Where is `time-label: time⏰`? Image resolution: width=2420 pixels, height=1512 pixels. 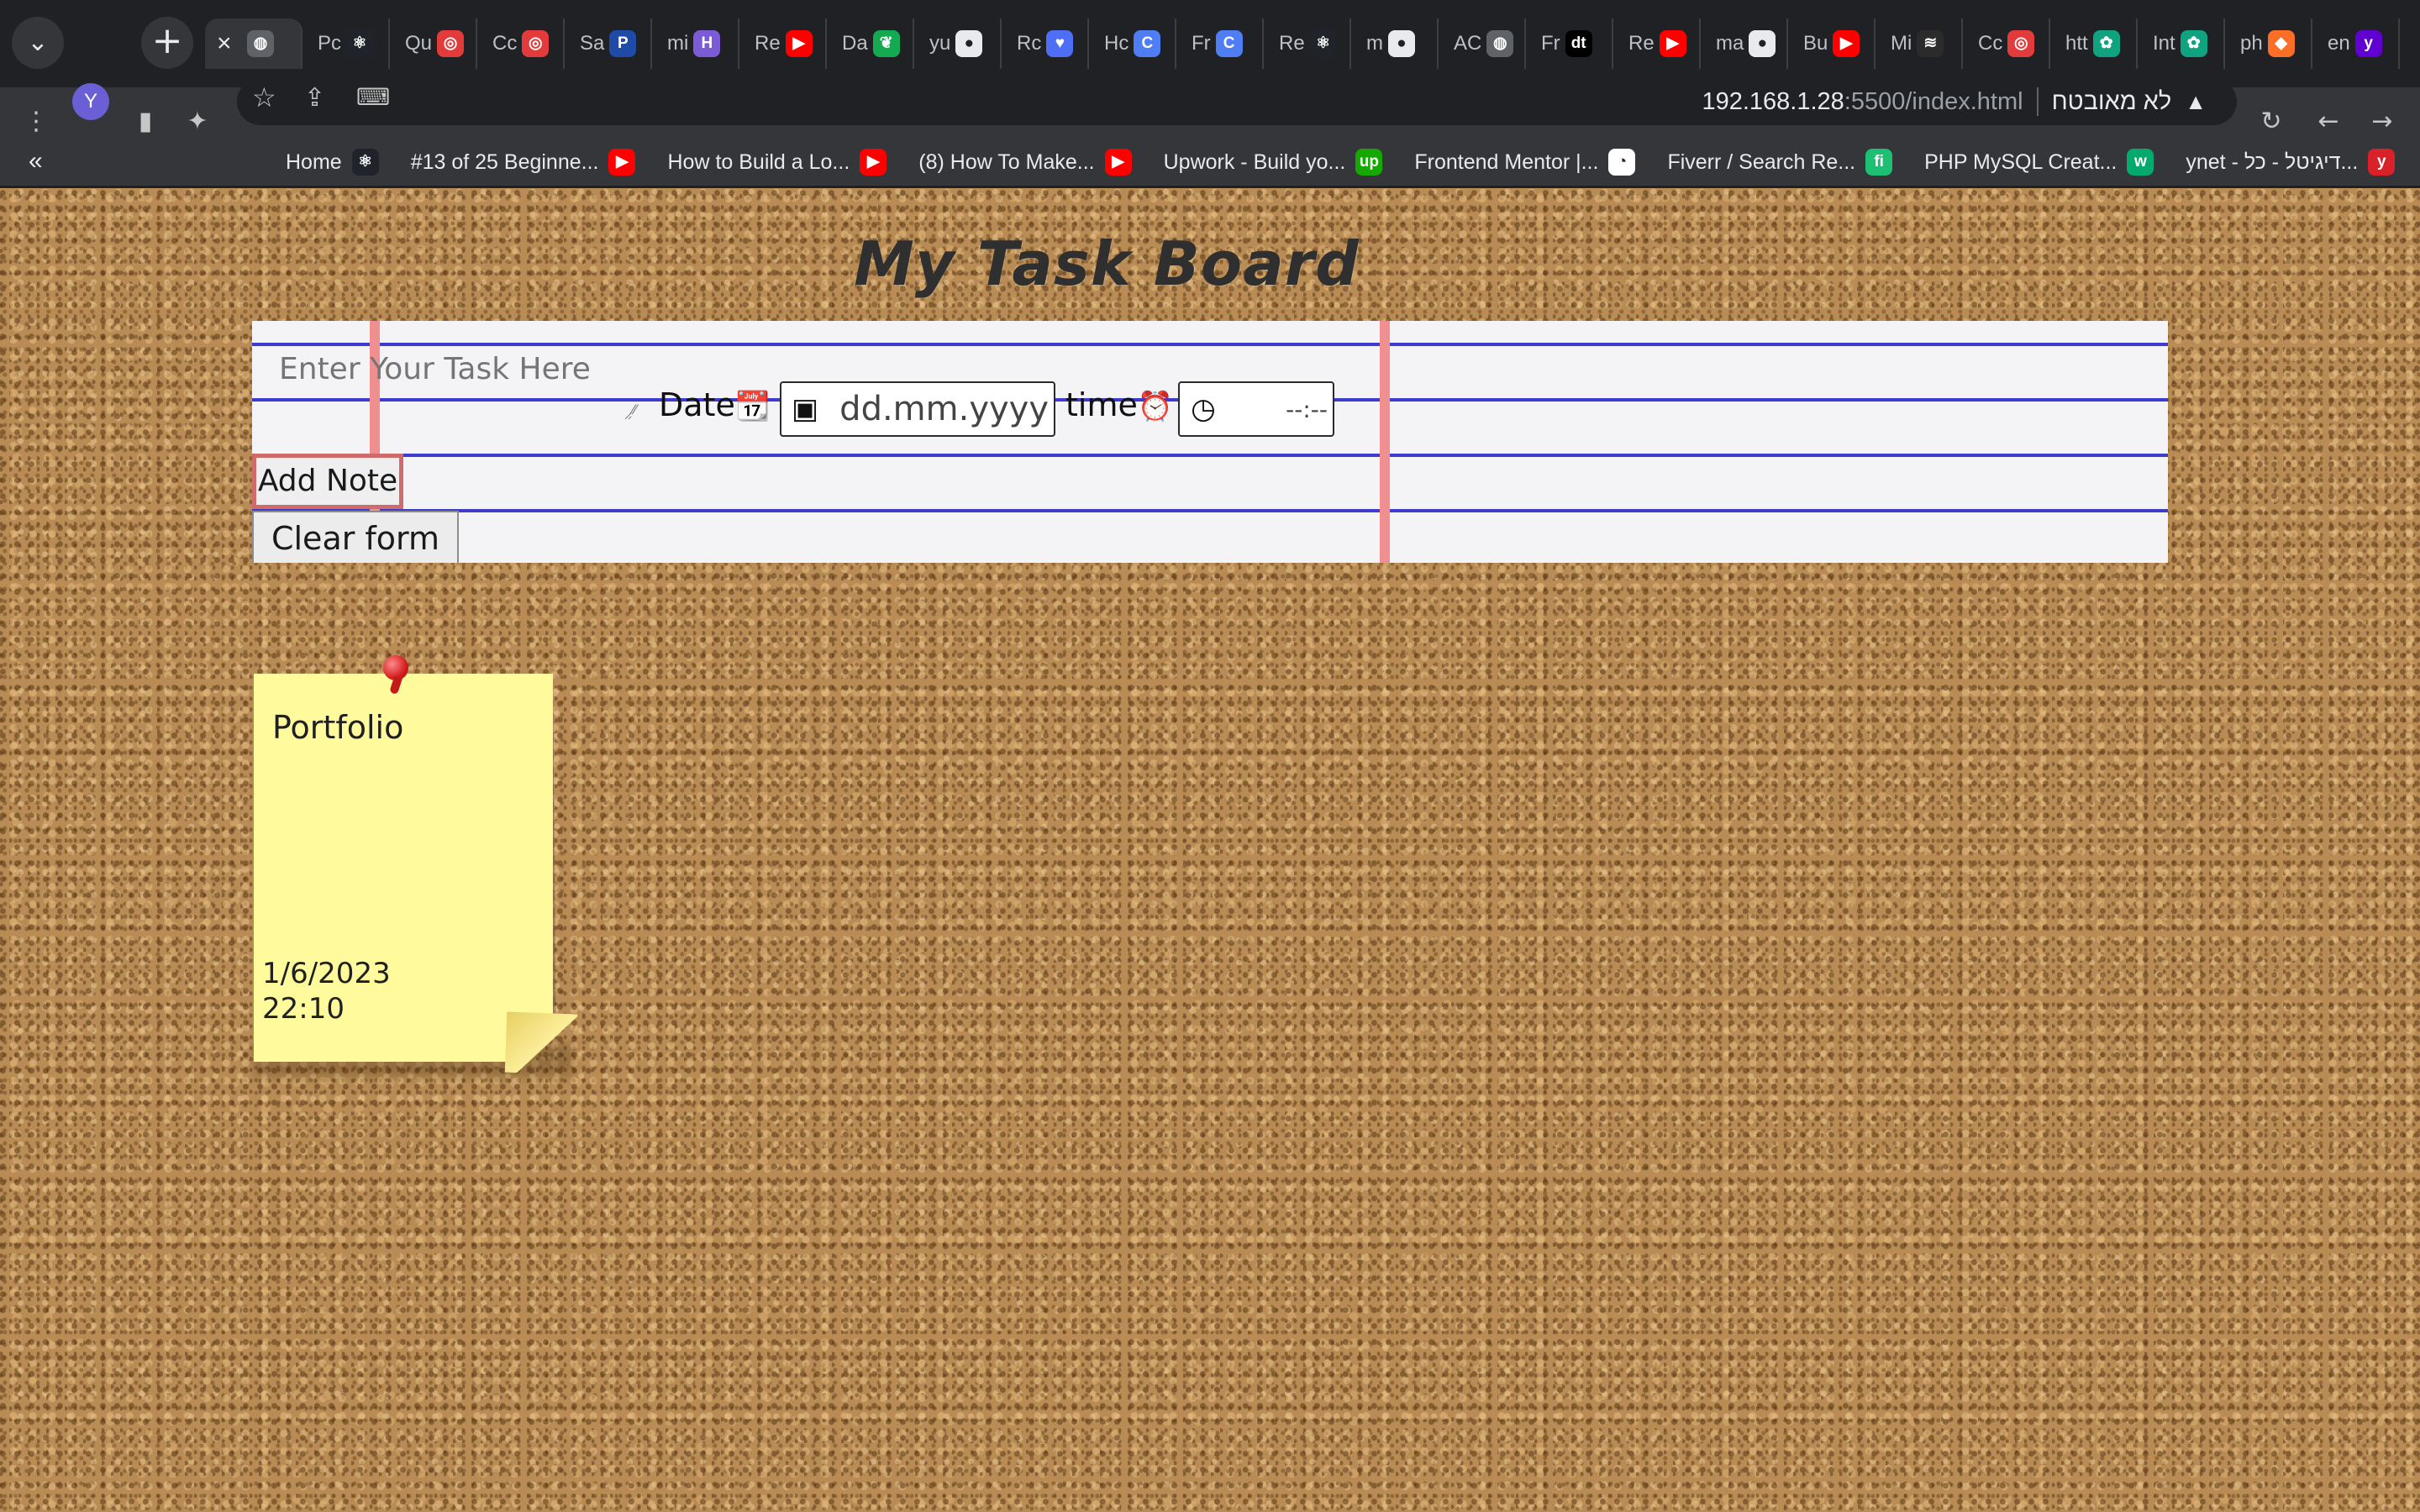 time-label: time⏰ is located at coordinates (1119, 404).